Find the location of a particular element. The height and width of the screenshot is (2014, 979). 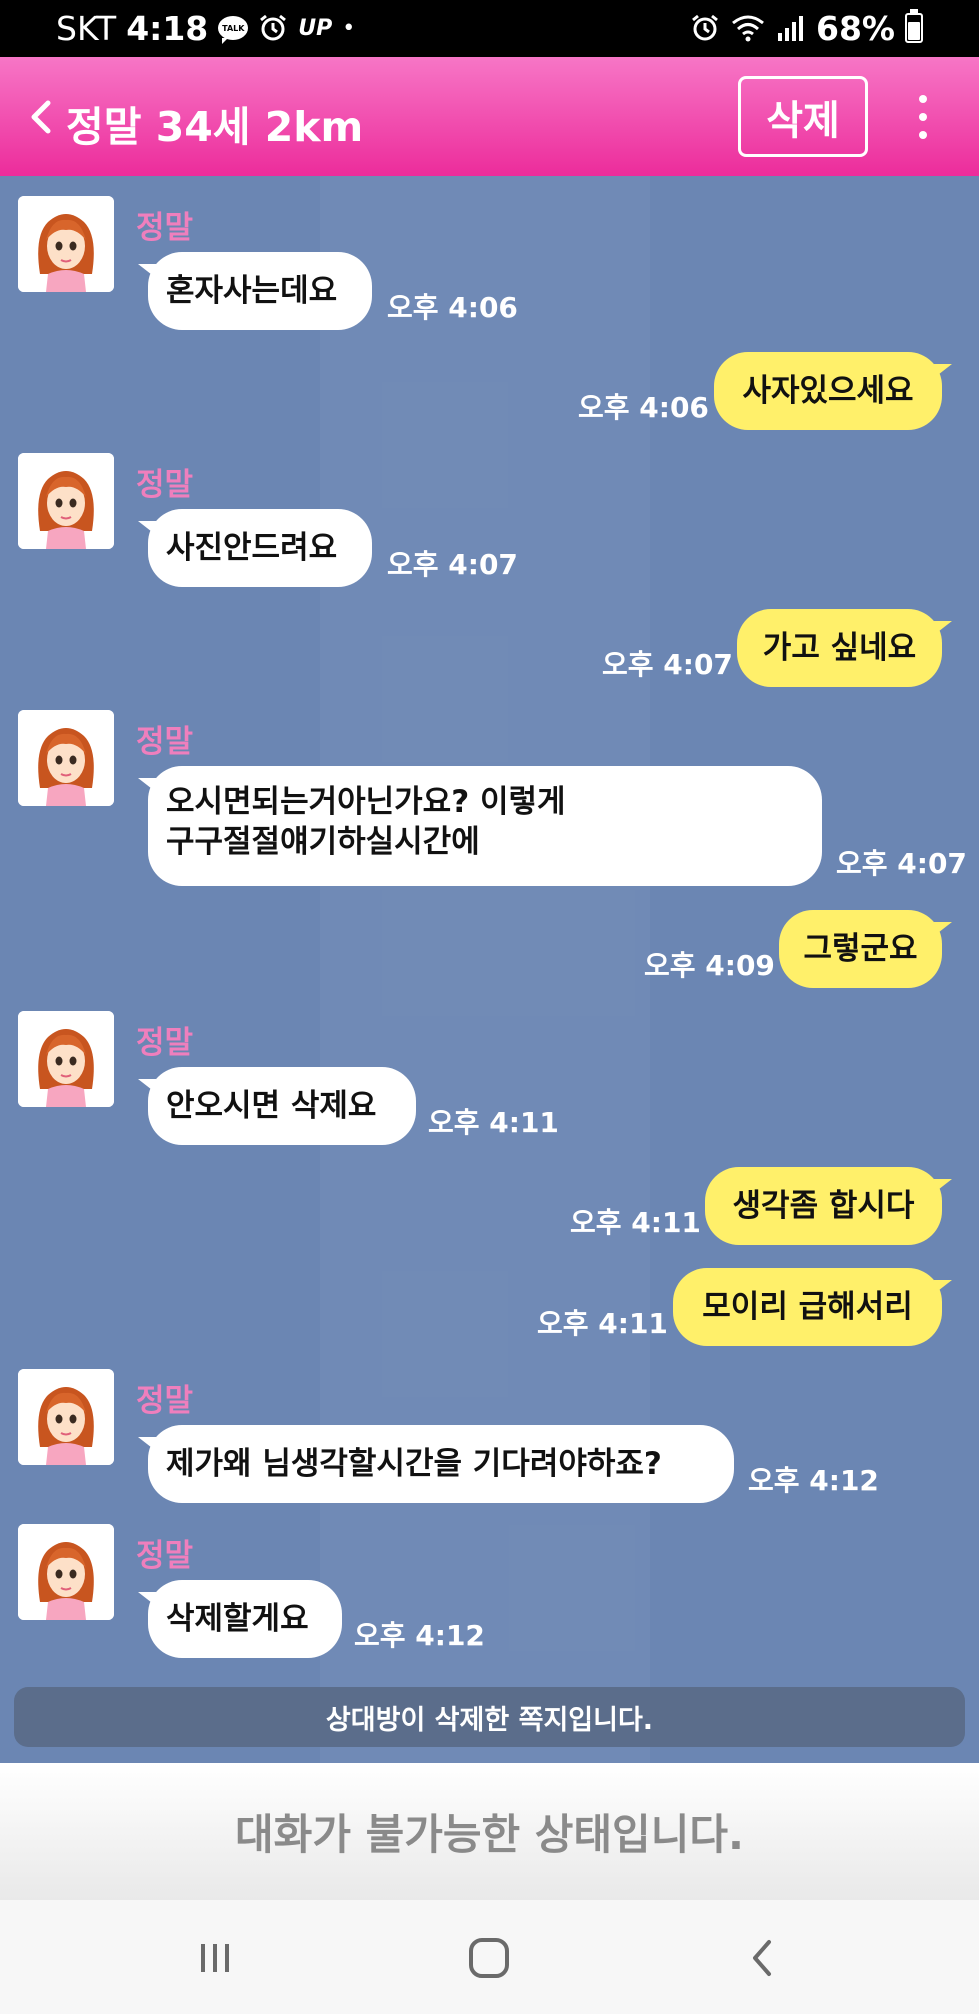

battery-level is located at coordinates (914, 31).